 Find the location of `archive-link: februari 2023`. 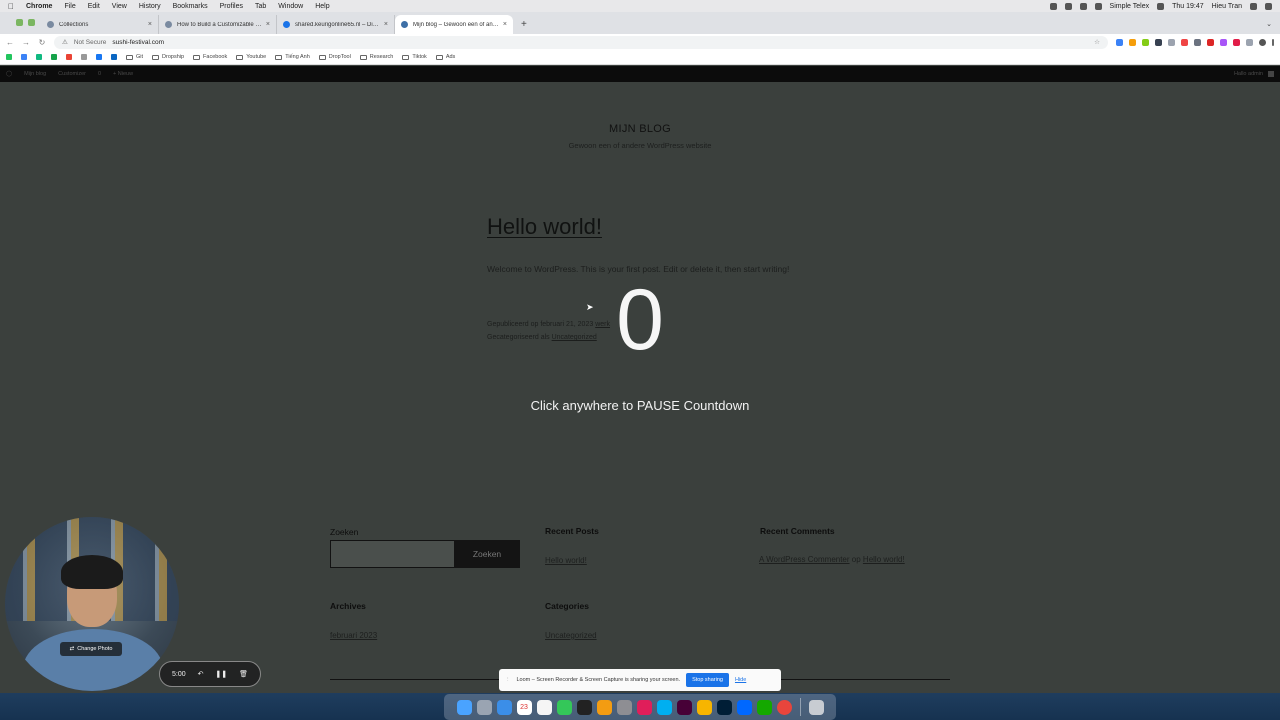

archive-link: februari 2023 is located at coordinates (353, 635).